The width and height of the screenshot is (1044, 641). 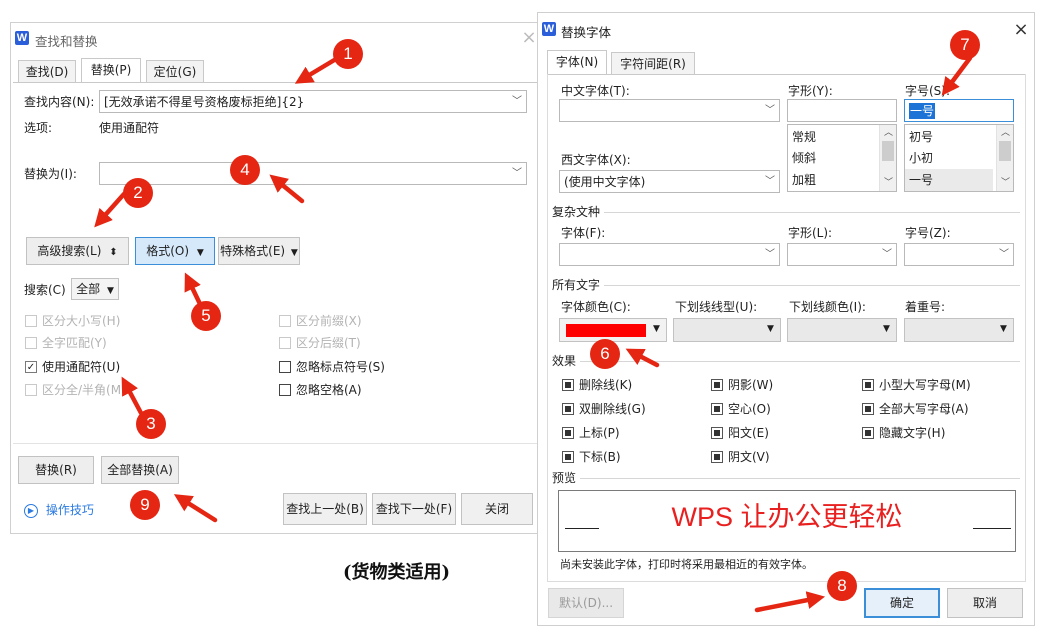 What do you see at coordinates (605, 354) in the screenshot?
I see `annotation-badge-6: 6` at bounding box center [605, 354].